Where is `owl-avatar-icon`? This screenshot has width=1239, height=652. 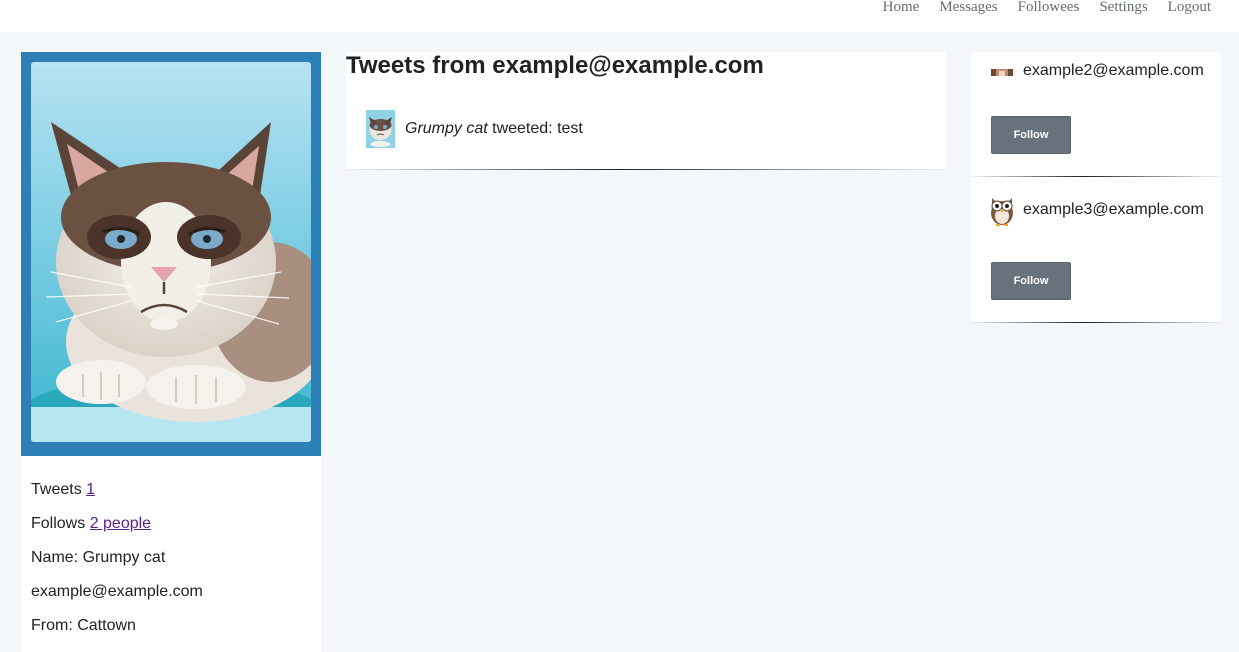 owl-avatar-icon is located at coordinates (1002, 210).